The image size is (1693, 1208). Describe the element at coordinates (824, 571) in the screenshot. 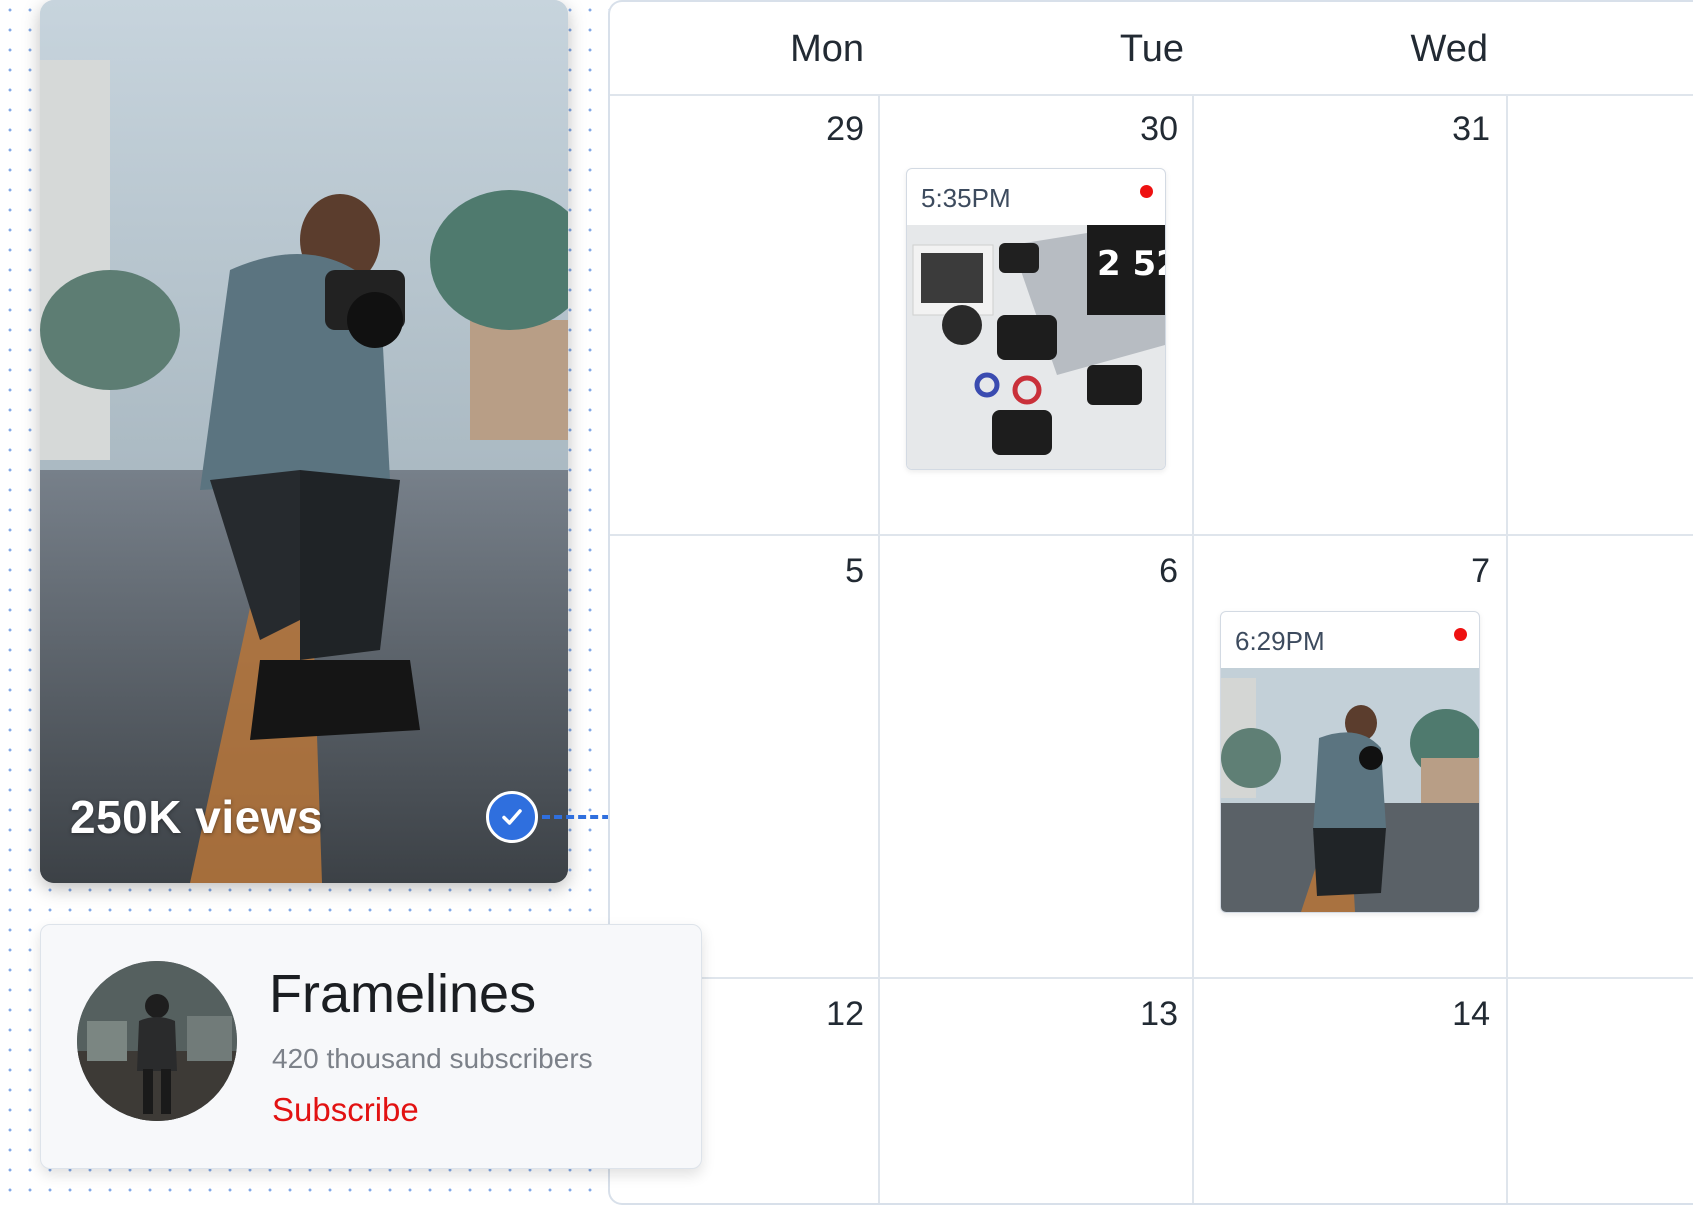

I see `date-cell: 5` at that location.